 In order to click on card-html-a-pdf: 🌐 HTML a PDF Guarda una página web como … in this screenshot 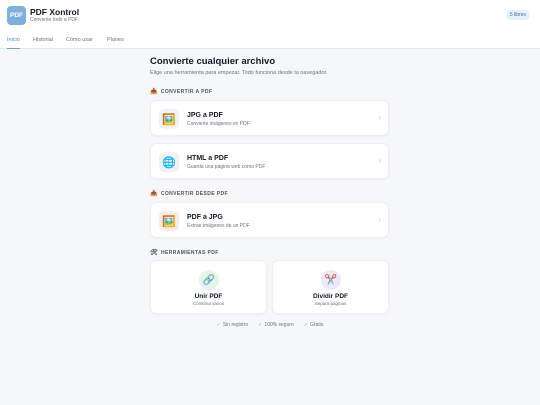, I will do `click(269, 161)`.